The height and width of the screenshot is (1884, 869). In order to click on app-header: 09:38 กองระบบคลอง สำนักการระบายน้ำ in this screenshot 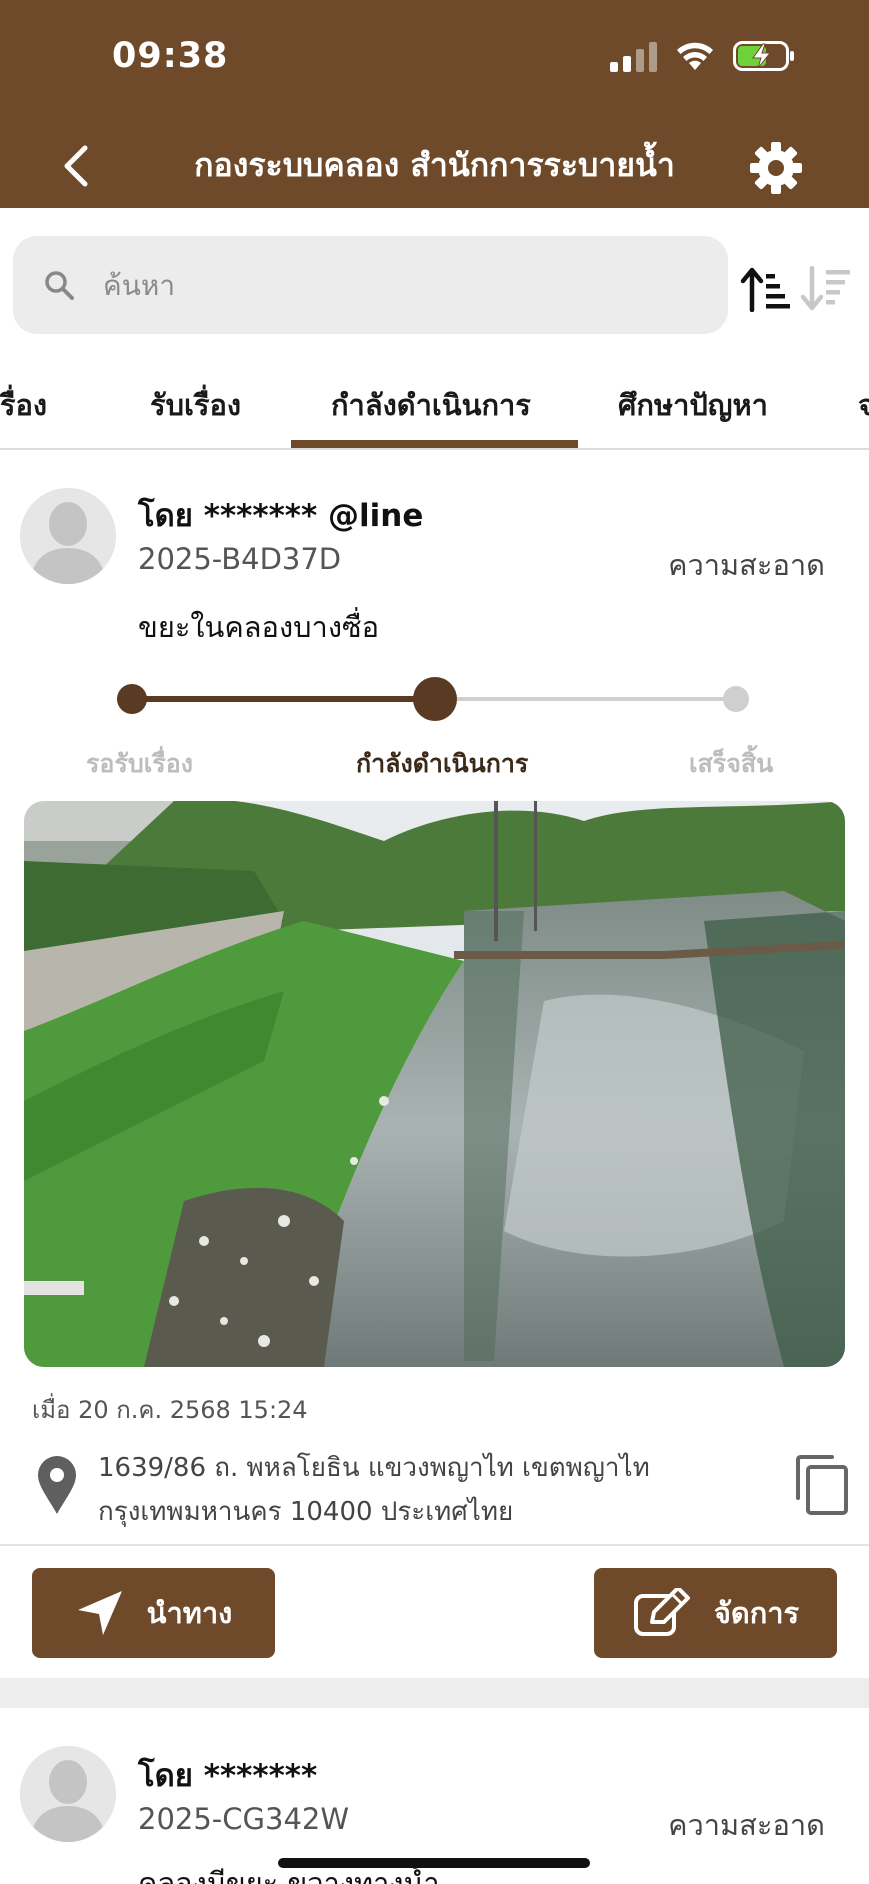, I will do `click(434, 104)`.